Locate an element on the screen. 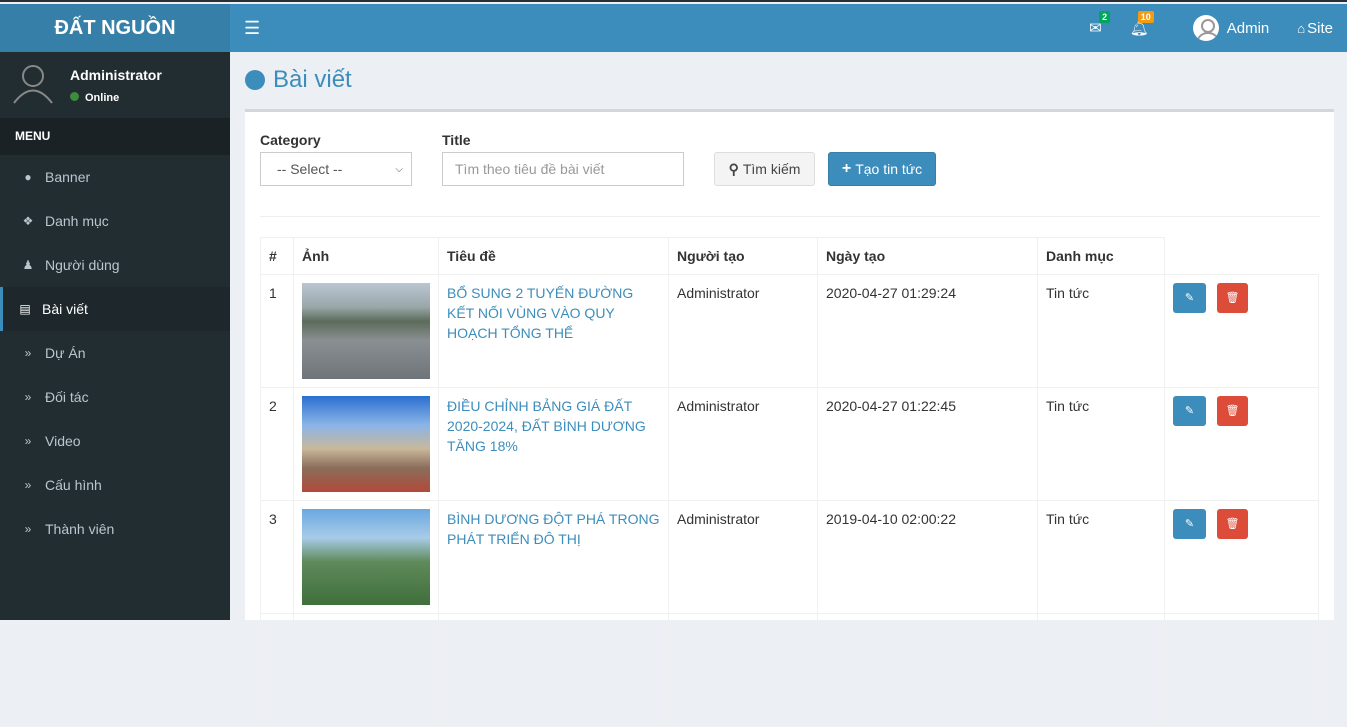 Image resolution: width=1347 pixels, height=727 pixels. column-header: Ảnh is located at coordinates (366, 256).